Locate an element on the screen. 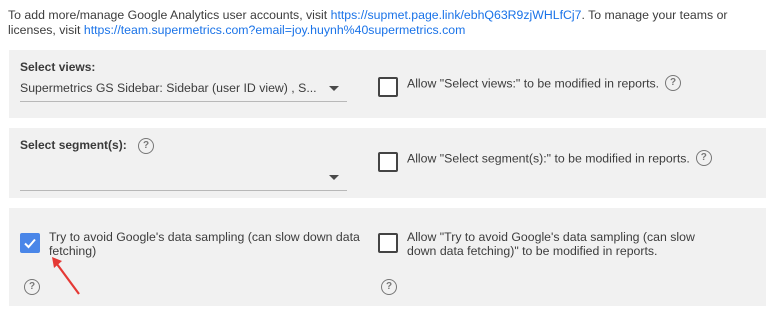 The height and width of the screenshot is (318, 768). sampling-checkbox is located at coordinates (30, 243).